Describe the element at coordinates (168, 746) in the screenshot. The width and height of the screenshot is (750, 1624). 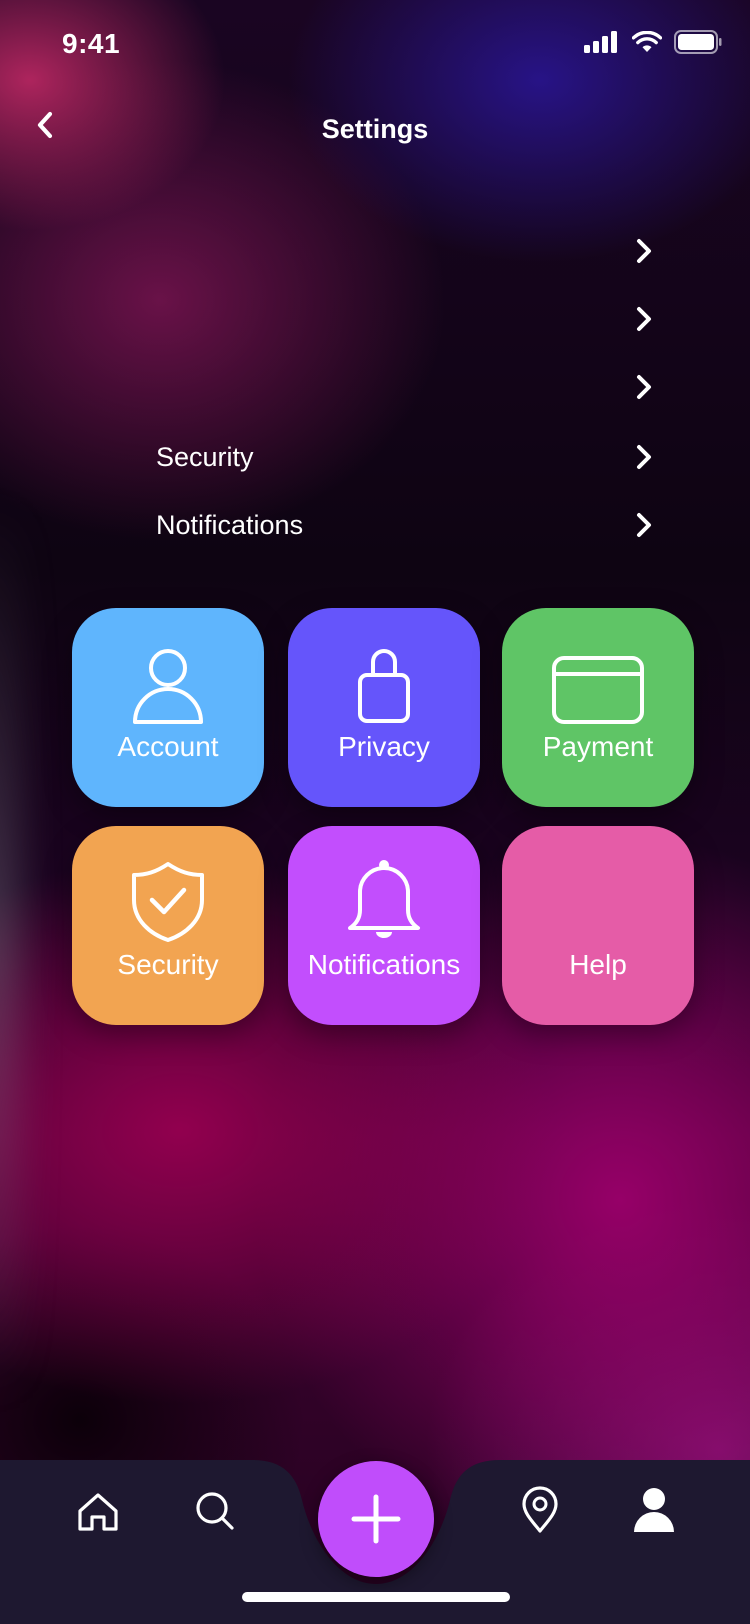
I see `tile-label: Account` at that location.